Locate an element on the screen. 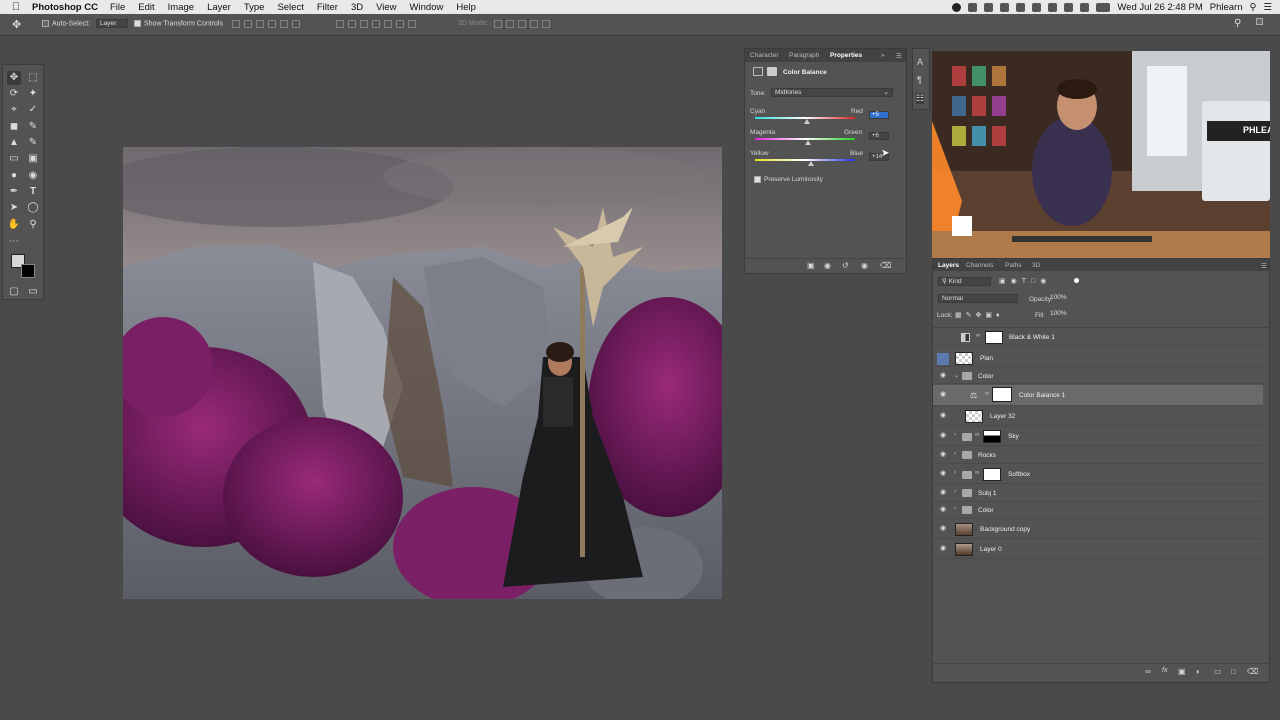 The image size is (1280, 720). new-adjustment-layer-icon: ◐ is located at coordinates (1198, 671).